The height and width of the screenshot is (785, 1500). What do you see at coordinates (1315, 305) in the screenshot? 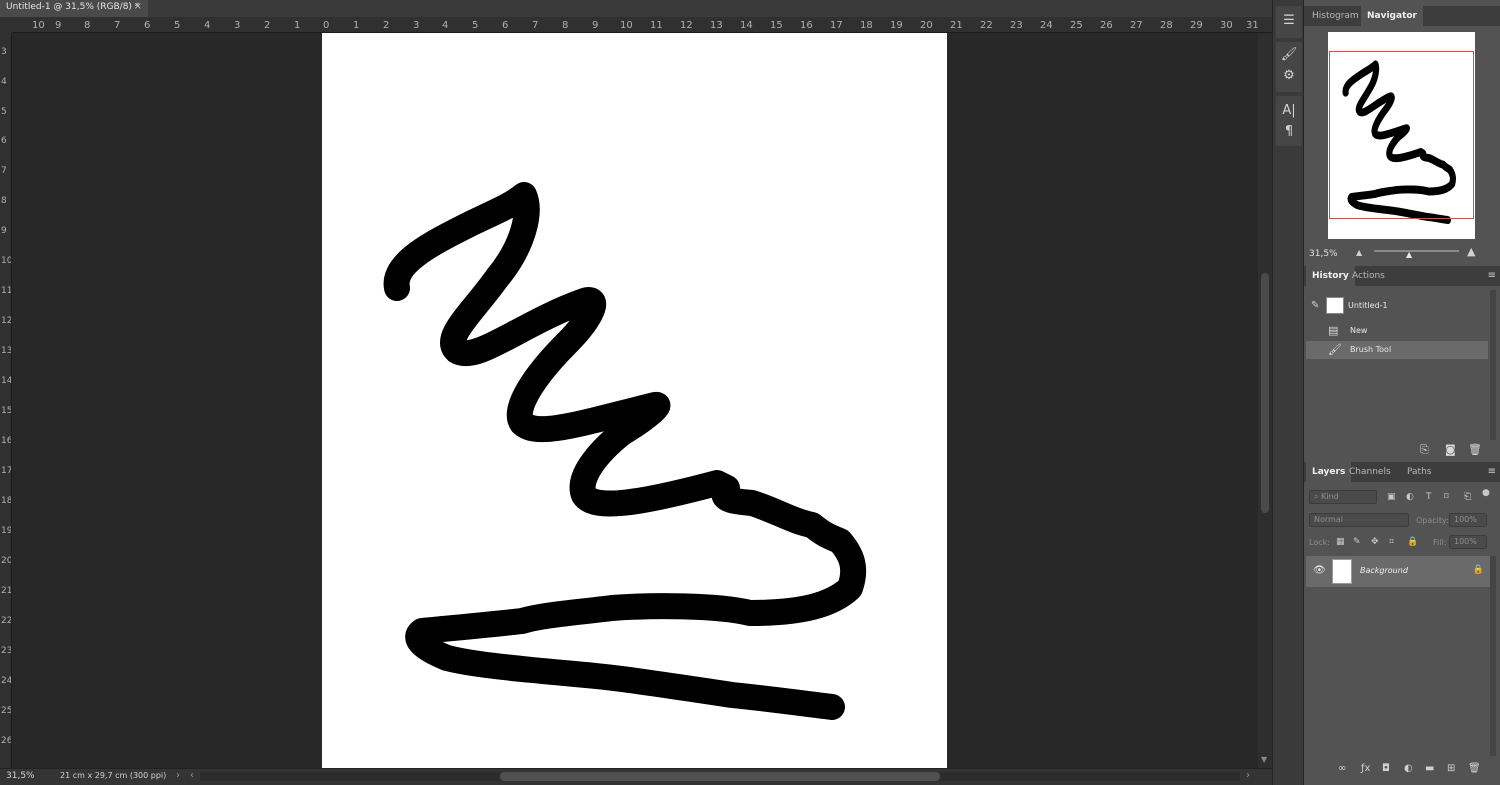
I see `history-source-brush-icon: ✎` at bounding box center [1315, 305].